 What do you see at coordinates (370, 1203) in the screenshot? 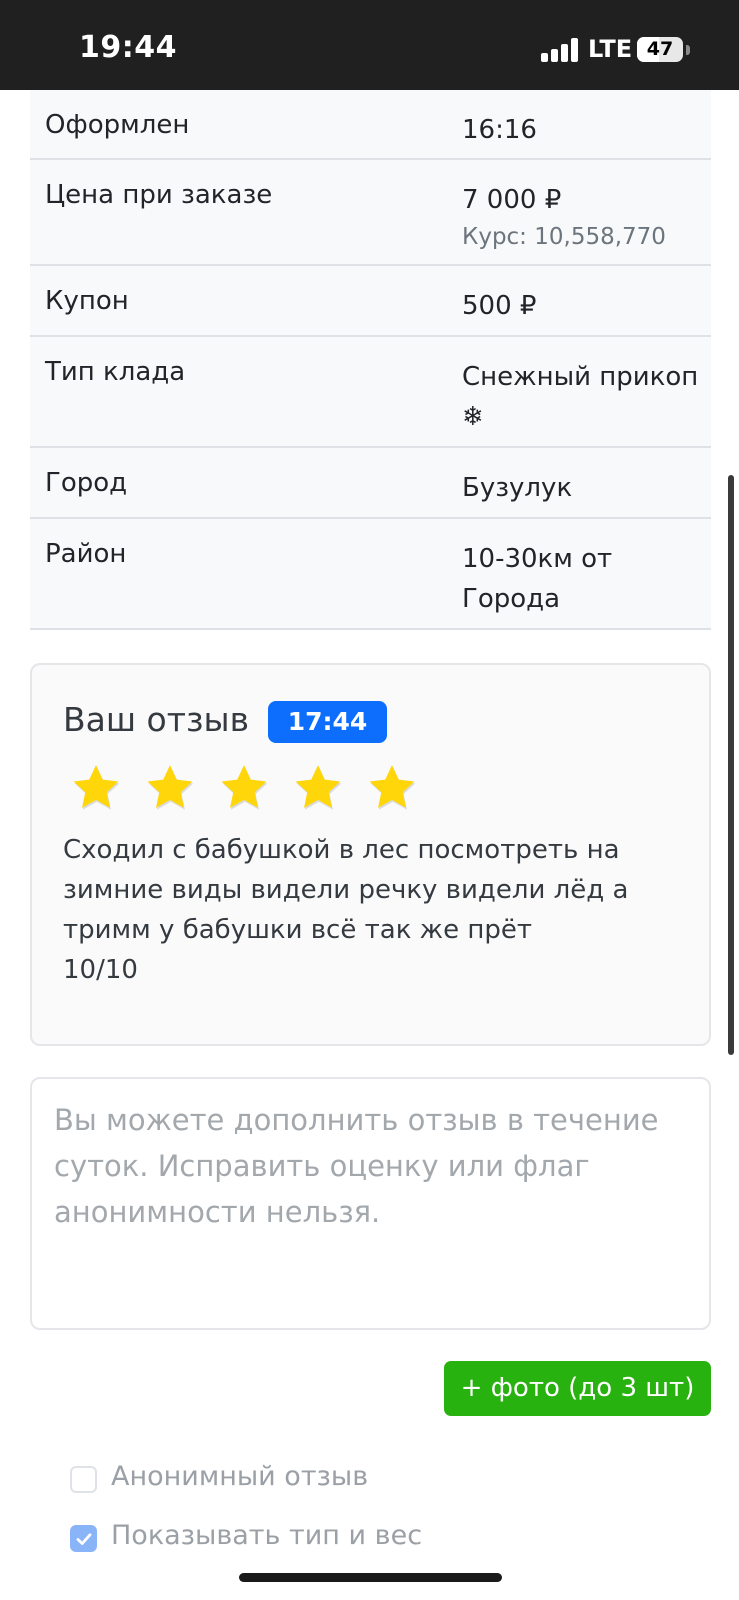
I see `review-addendum-input` at bounding box center [370, 1203].